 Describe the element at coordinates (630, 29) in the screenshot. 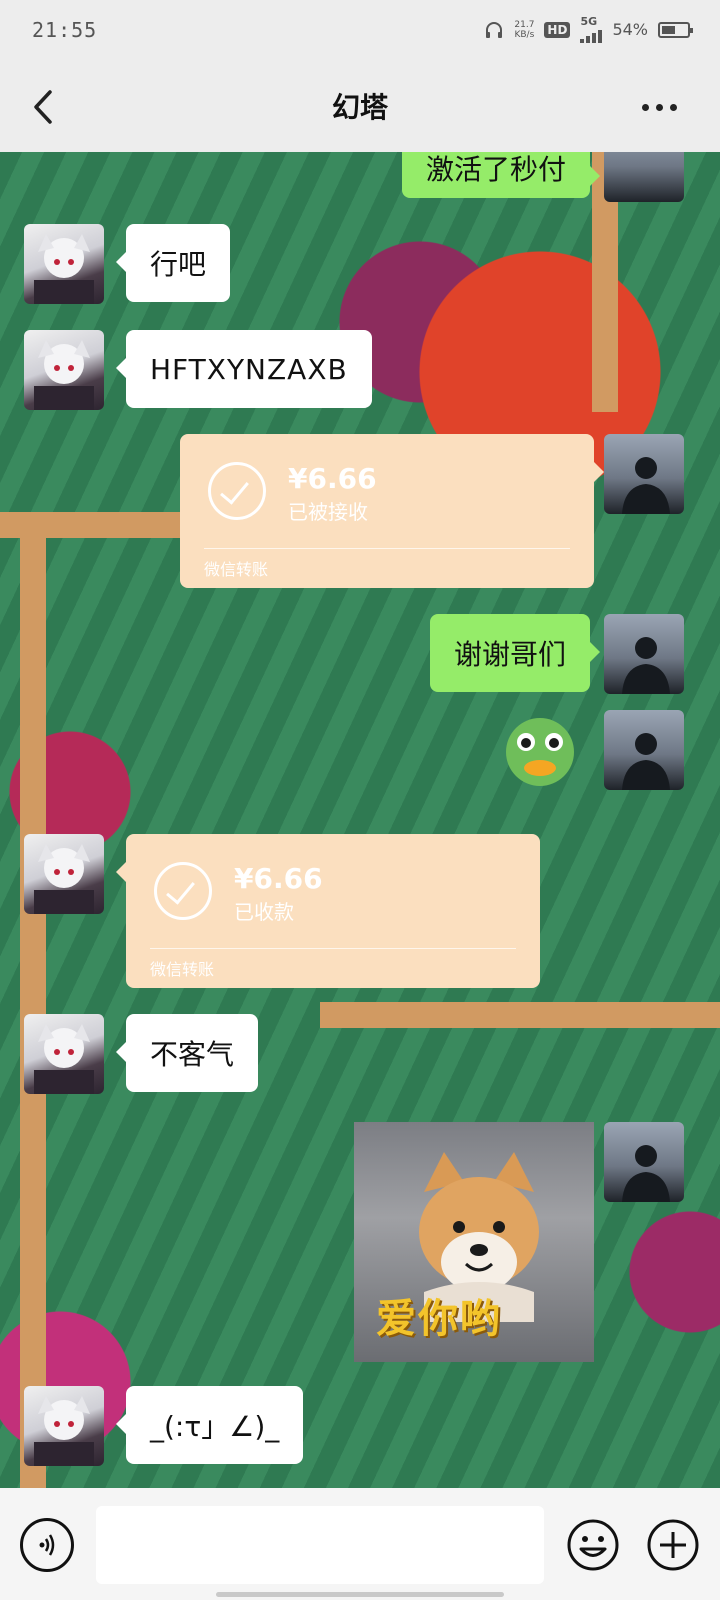

I see `battery-percent: 54%` at that location.